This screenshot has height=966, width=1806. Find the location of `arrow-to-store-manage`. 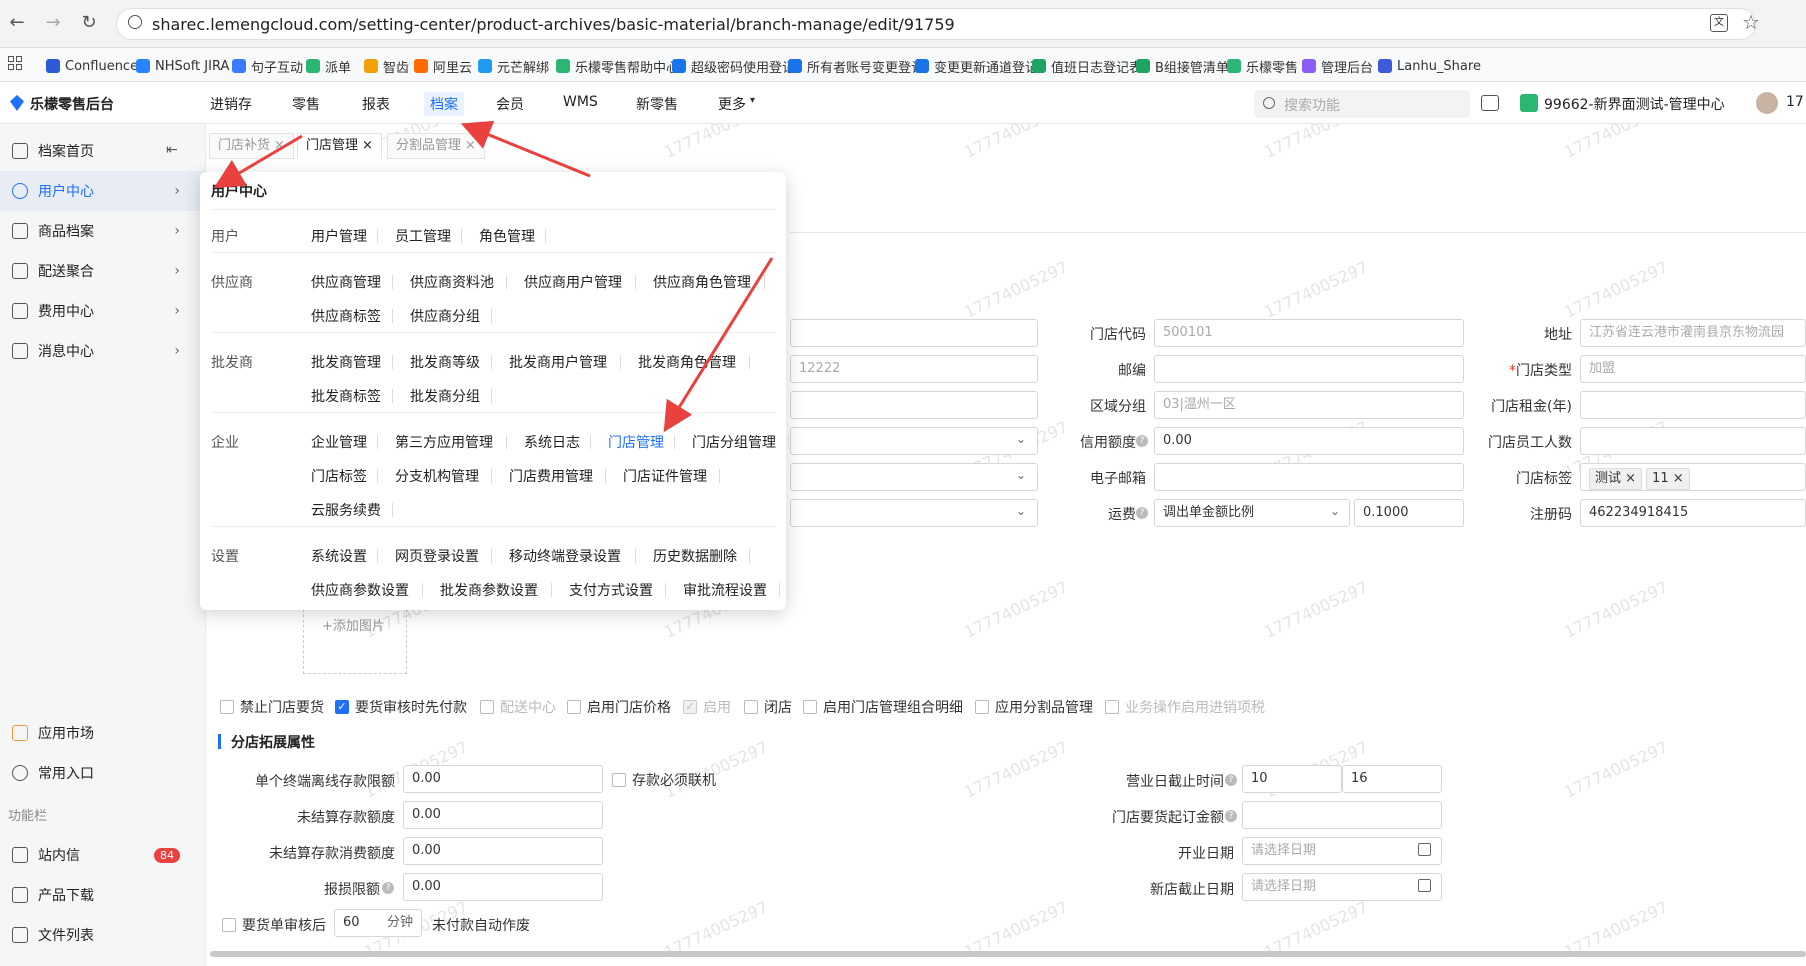

arrow-to-store-manage is located at coordinates (718, 345).